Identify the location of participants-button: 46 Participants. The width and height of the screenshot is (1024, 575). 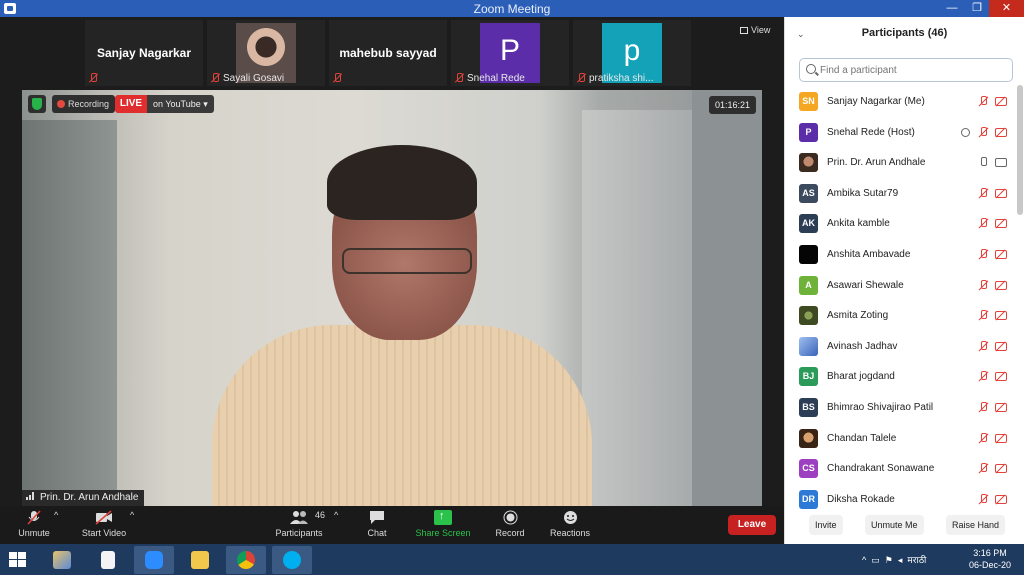
(299, 524).